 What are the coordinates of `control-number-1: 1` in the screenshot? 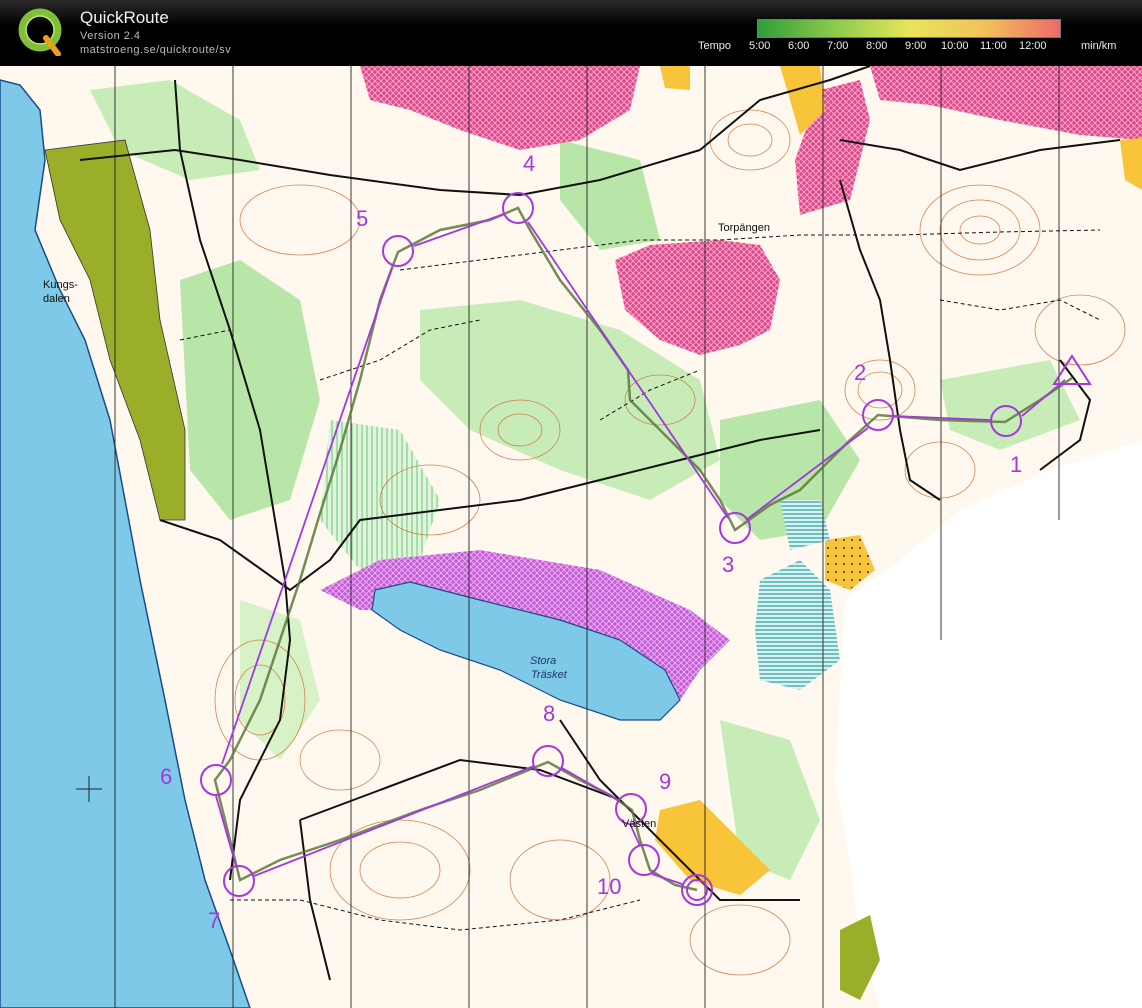 It's located at (1016, 464).